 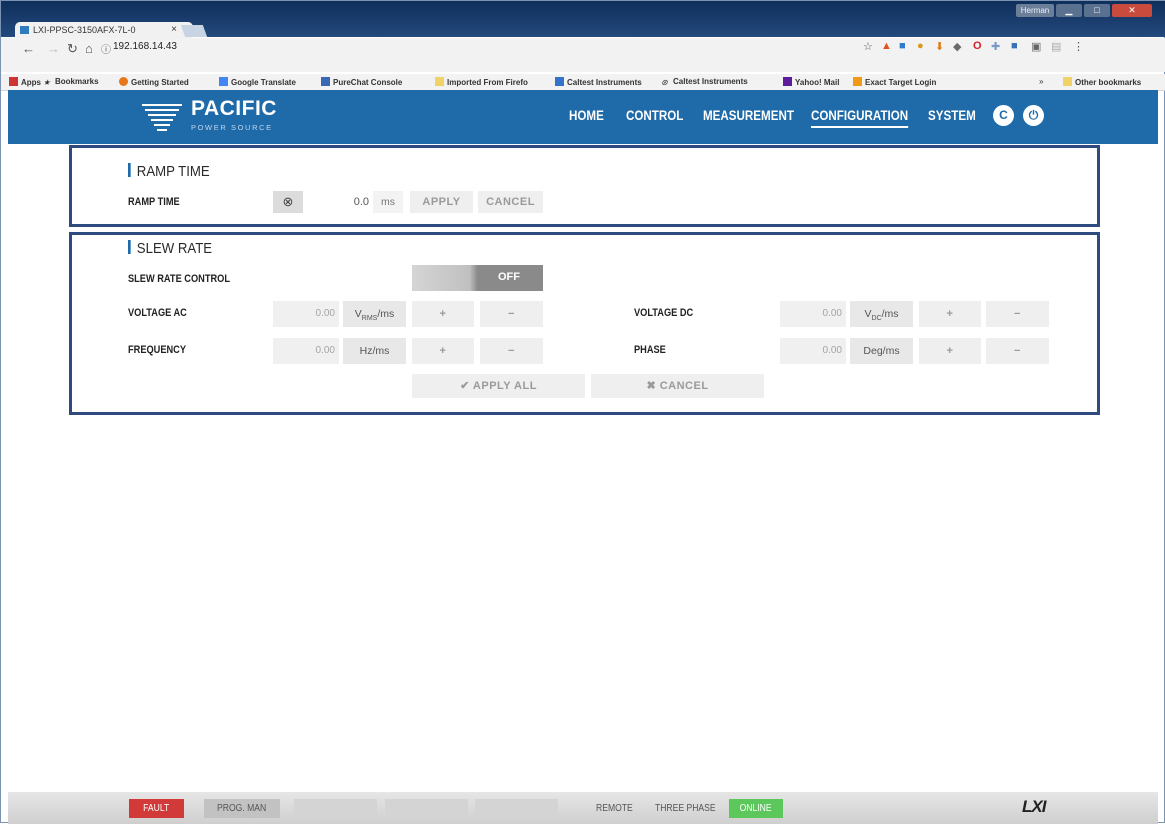 I want to click on voltage-dc-minus-button: −, so click(x=1017, y=314).